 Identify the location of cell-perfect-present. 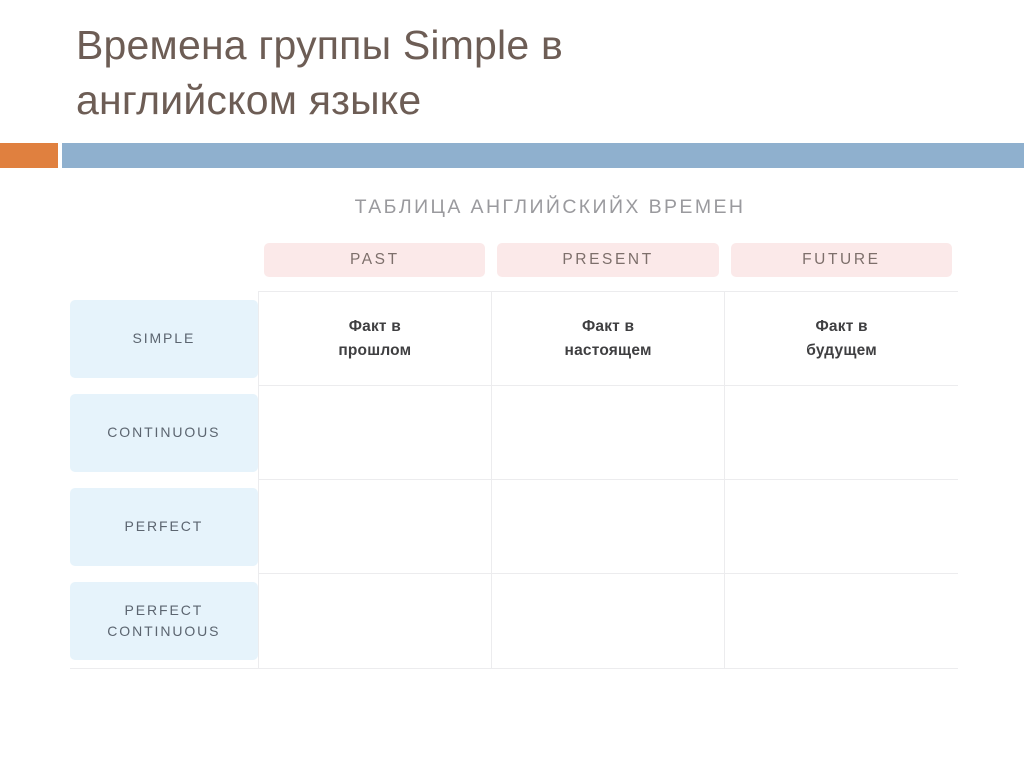
(607, 526).